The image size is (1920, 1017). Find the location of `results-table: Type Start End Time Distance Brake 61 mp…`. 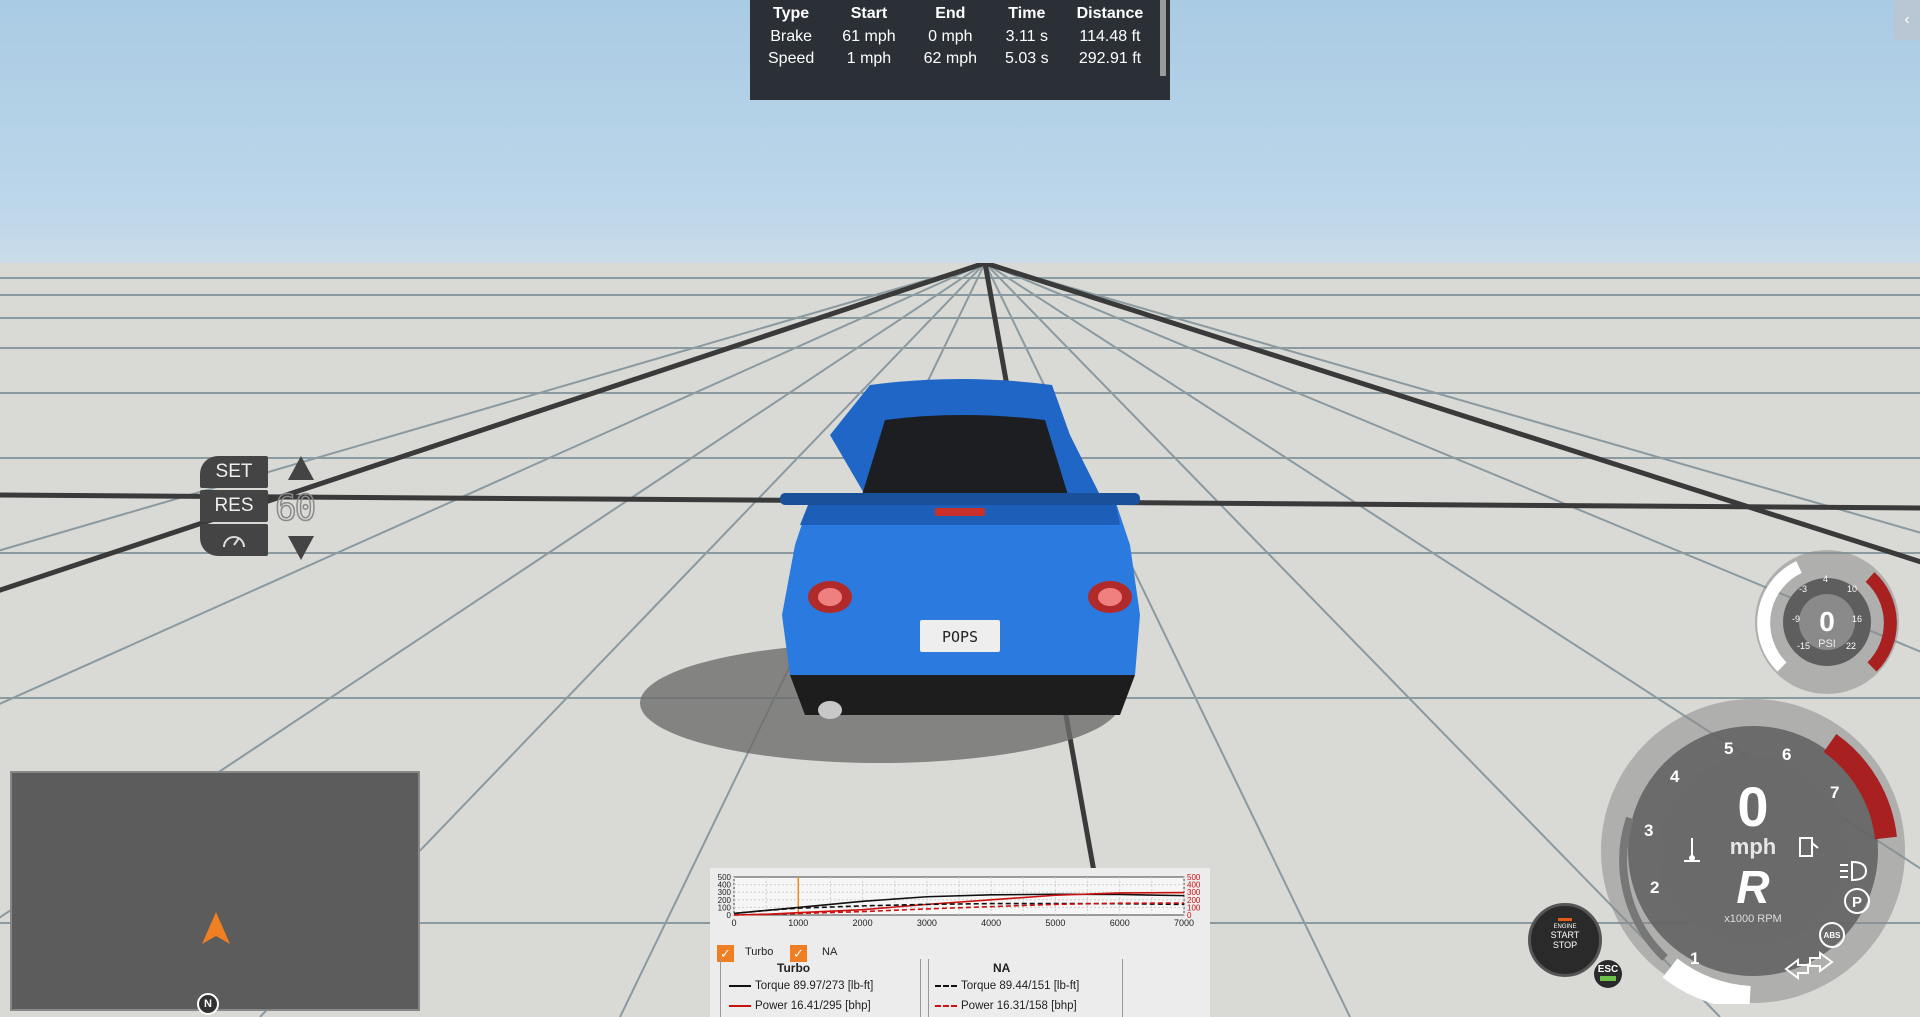

results-table: Type Start End Time Distance Brake 61 mp… is located at coordinates (955, 37).